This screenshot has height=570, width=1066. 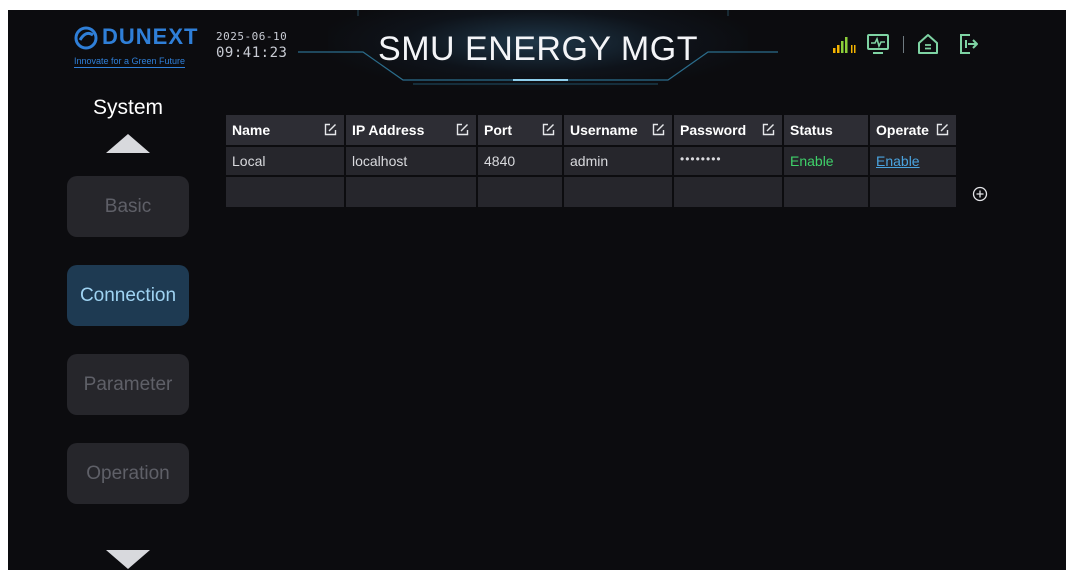 I want to click on column-header-password: Password, so click(x=728, y=130).